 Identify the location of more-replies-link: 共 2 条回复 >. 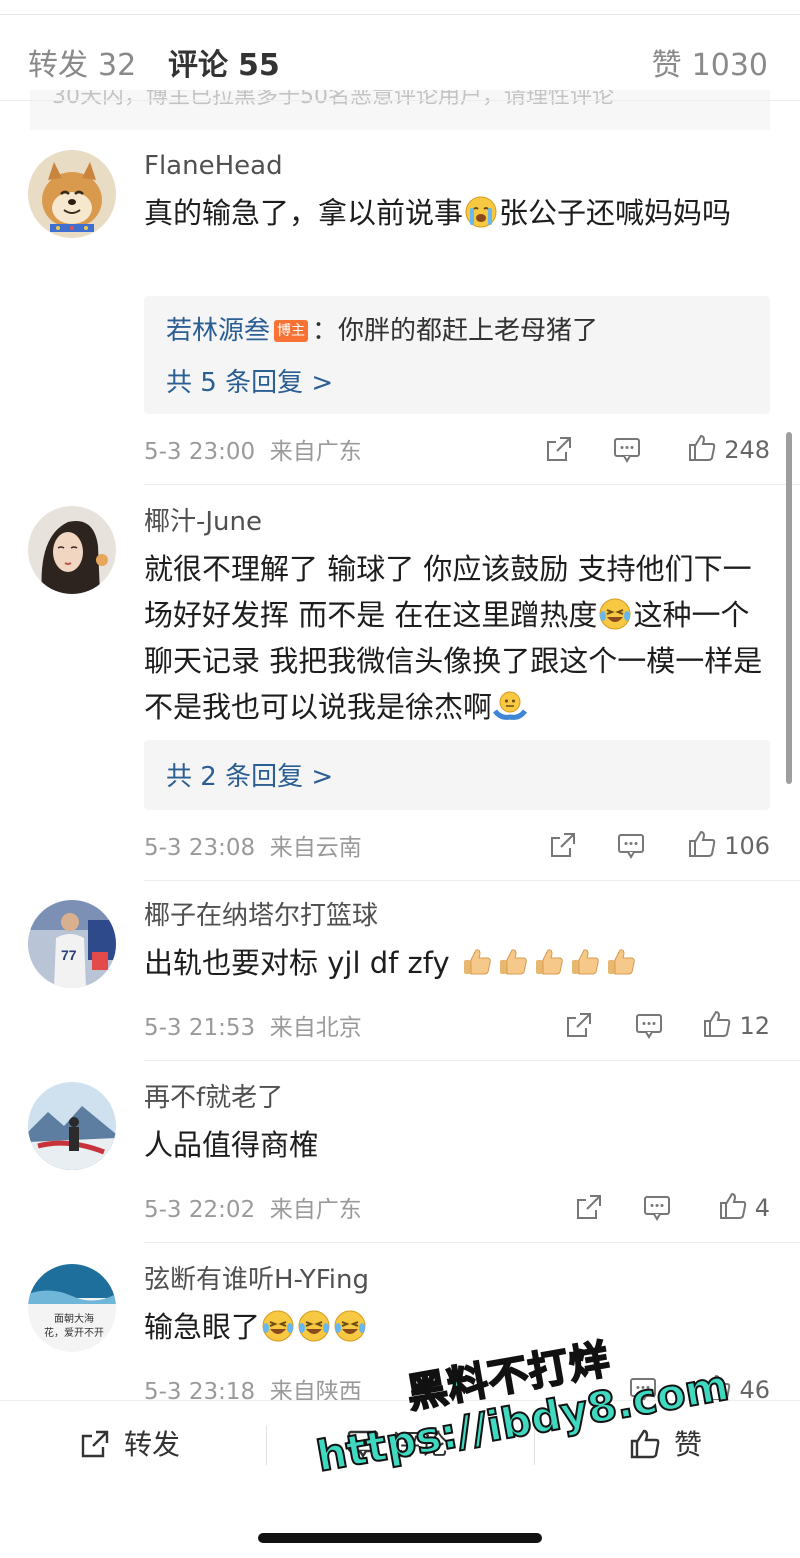
(249, 774).